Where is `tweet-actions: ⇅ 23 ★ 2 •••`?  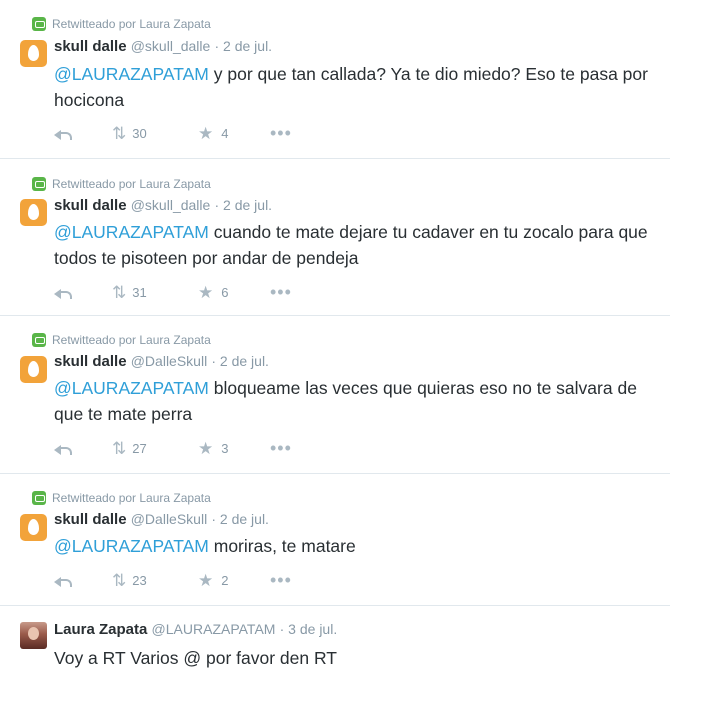
tweet-actions: ⇅ 23 ★ 2 ••• is located at coordinates (173, 580).